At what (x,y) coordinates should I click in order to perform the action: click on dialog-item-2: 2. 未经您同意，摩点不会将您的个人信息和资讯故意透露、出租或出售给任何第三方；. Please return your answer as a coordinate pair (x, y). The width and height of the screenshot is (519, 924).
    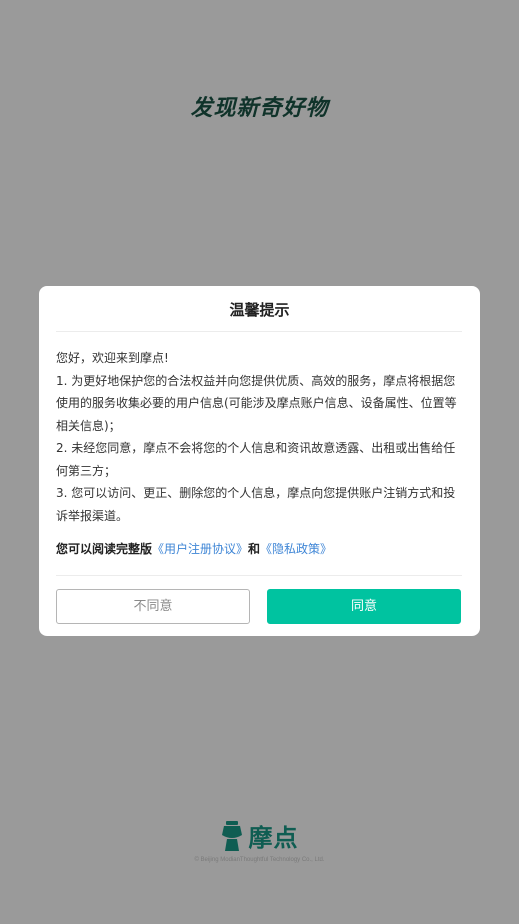
    Looking at the image, I should click on (256, 459).